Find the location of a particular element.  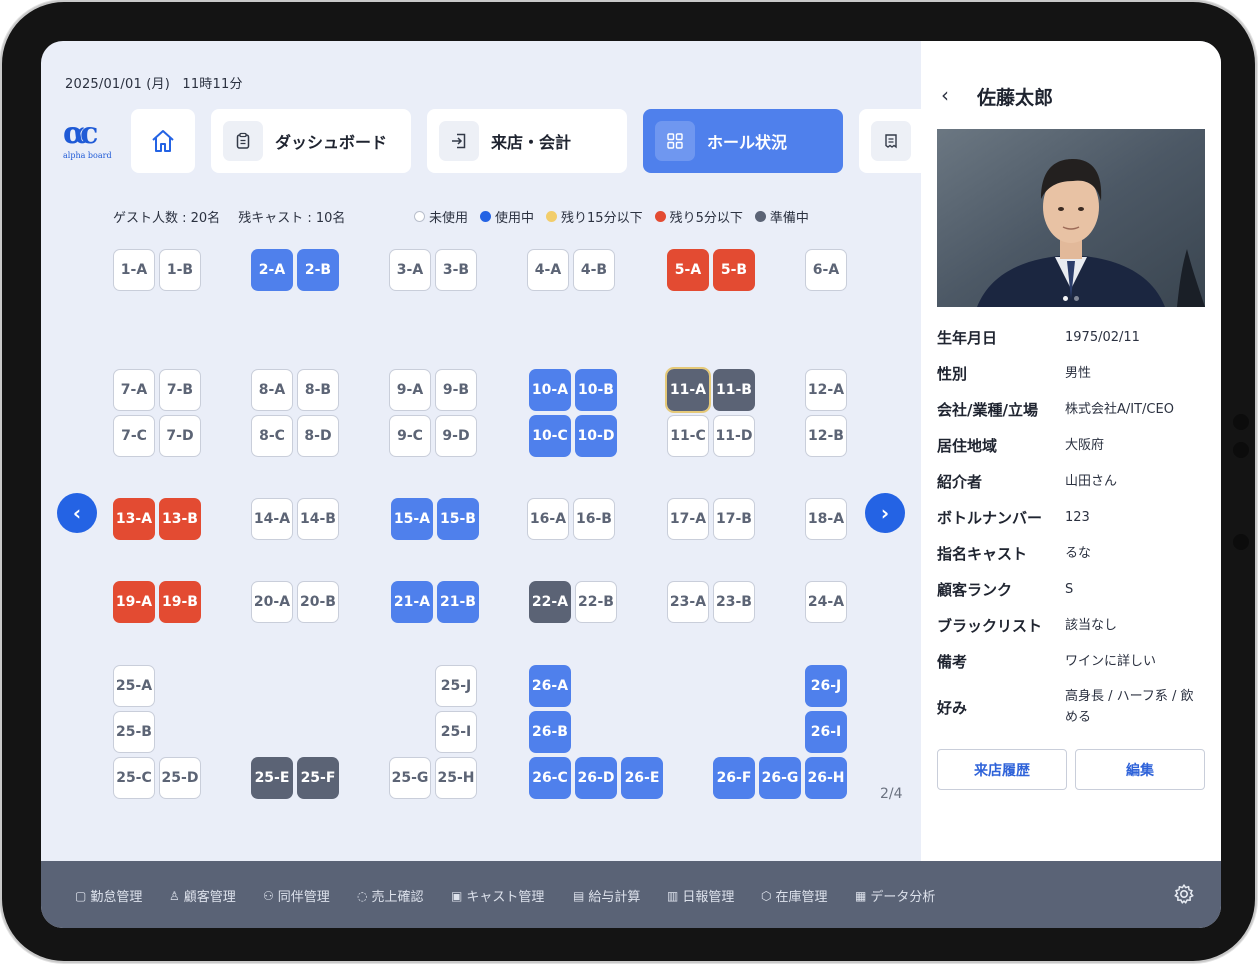

seat-selected: 11-A is located at coordinates (688, 390).